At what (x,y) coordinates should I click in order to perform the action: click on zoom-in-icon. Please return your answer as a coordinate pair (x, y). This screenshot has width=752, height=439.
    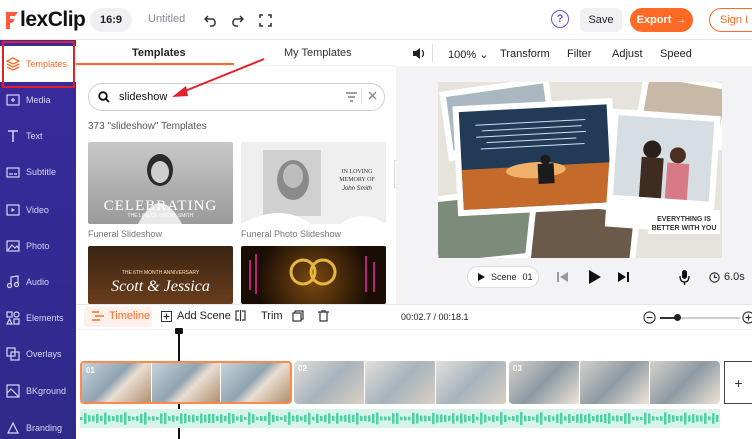
    Looking at the image, I should click on (747, 319).